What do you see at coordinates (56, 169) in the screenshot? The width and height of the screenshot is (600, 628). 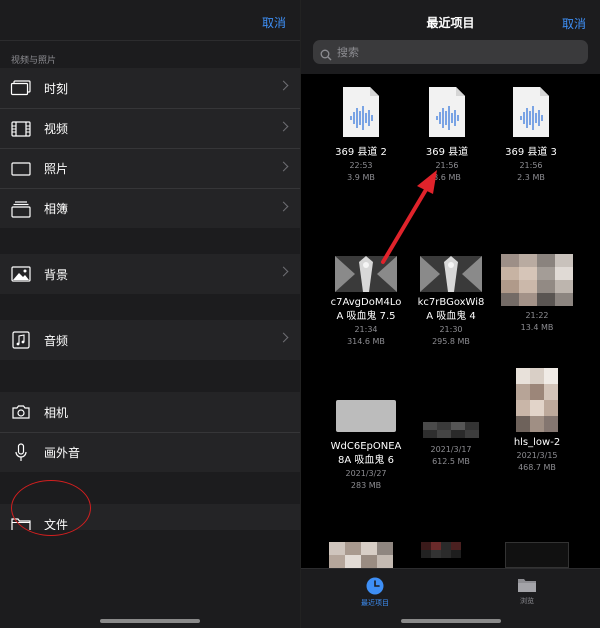 I see `sidebar-item-label: 照片` at bounding box center [56, 169].